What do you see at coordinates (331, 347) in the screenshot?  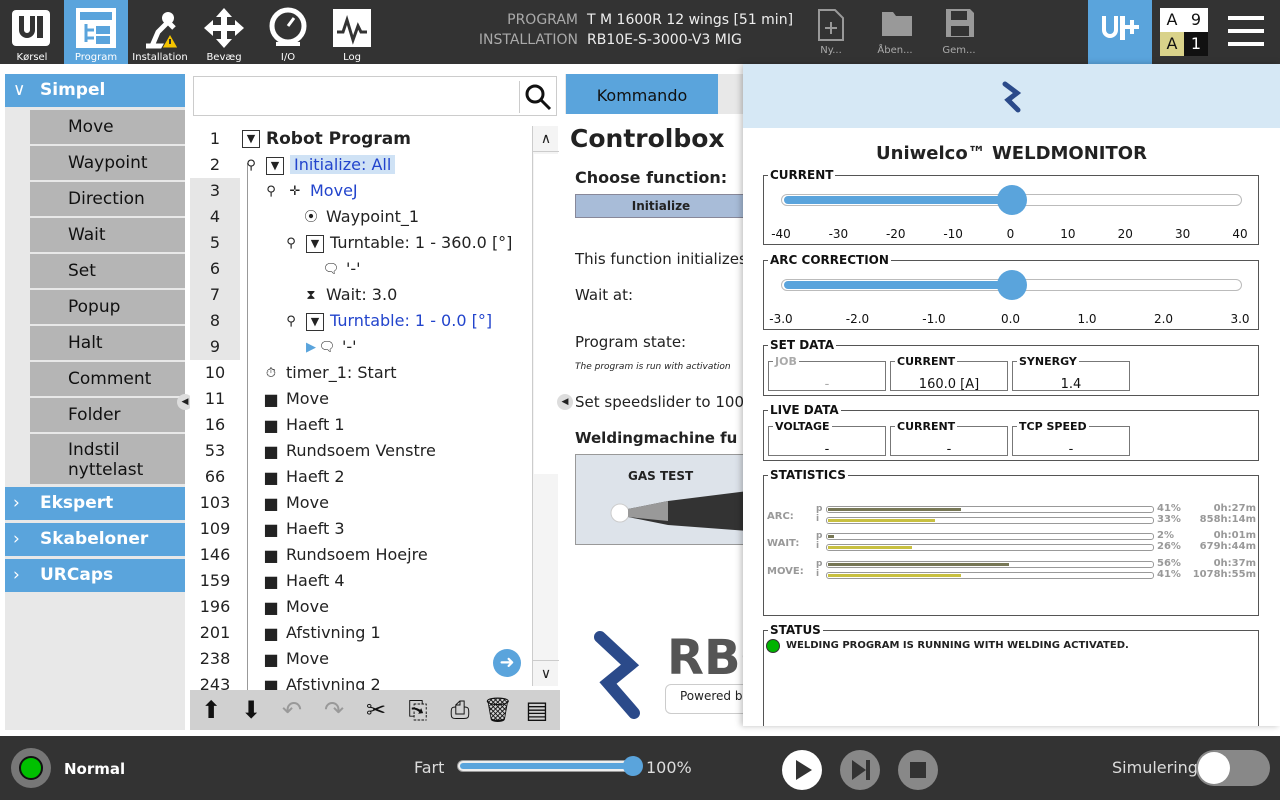 I see `tree-row-comment-current: ▶ 🗨 '-'` at bounding box center [331, 347].